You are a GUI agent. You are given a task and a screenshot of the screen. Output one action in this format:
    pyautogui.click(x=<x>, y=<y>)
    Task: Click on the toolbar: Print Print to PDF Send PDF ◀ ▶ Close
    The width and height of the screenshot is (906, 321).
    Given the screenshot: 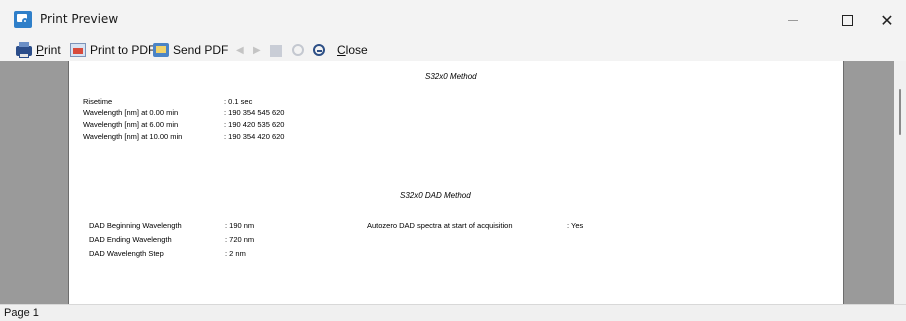 What is the action you would take?
    pyautogui.click(x=453, y=50)
    